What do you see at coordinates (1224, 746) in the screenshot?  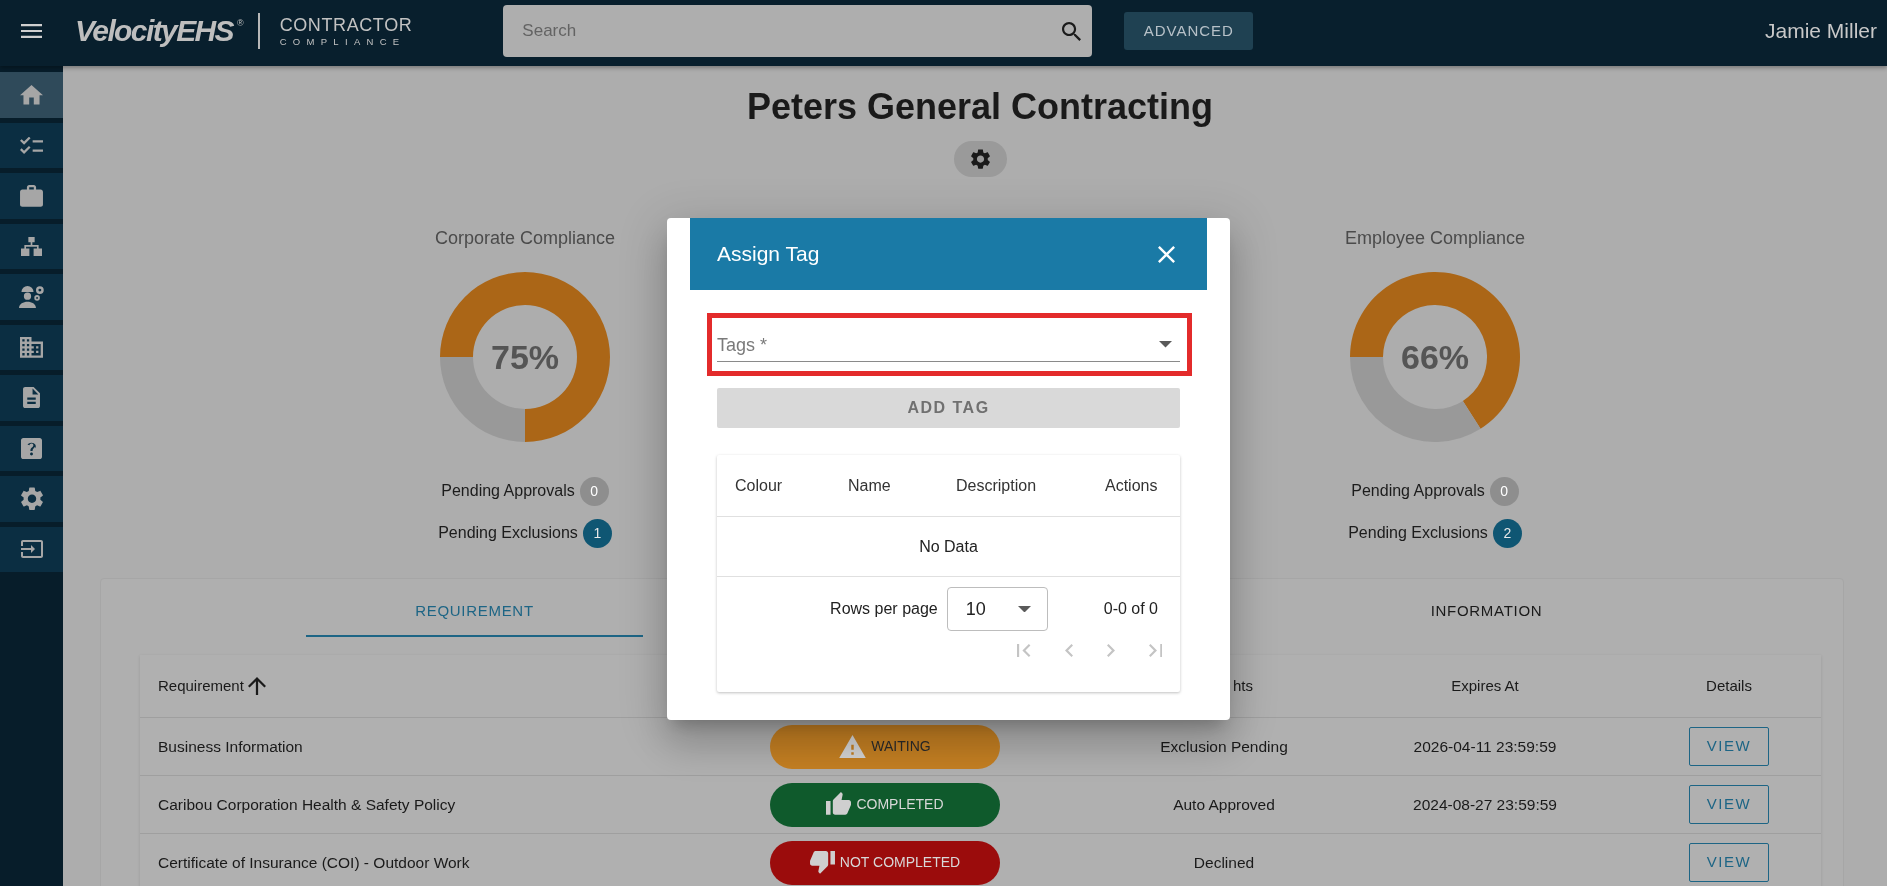 I see `table-cell-text: Exclusion Pending` at bounding box center [1224, 746].